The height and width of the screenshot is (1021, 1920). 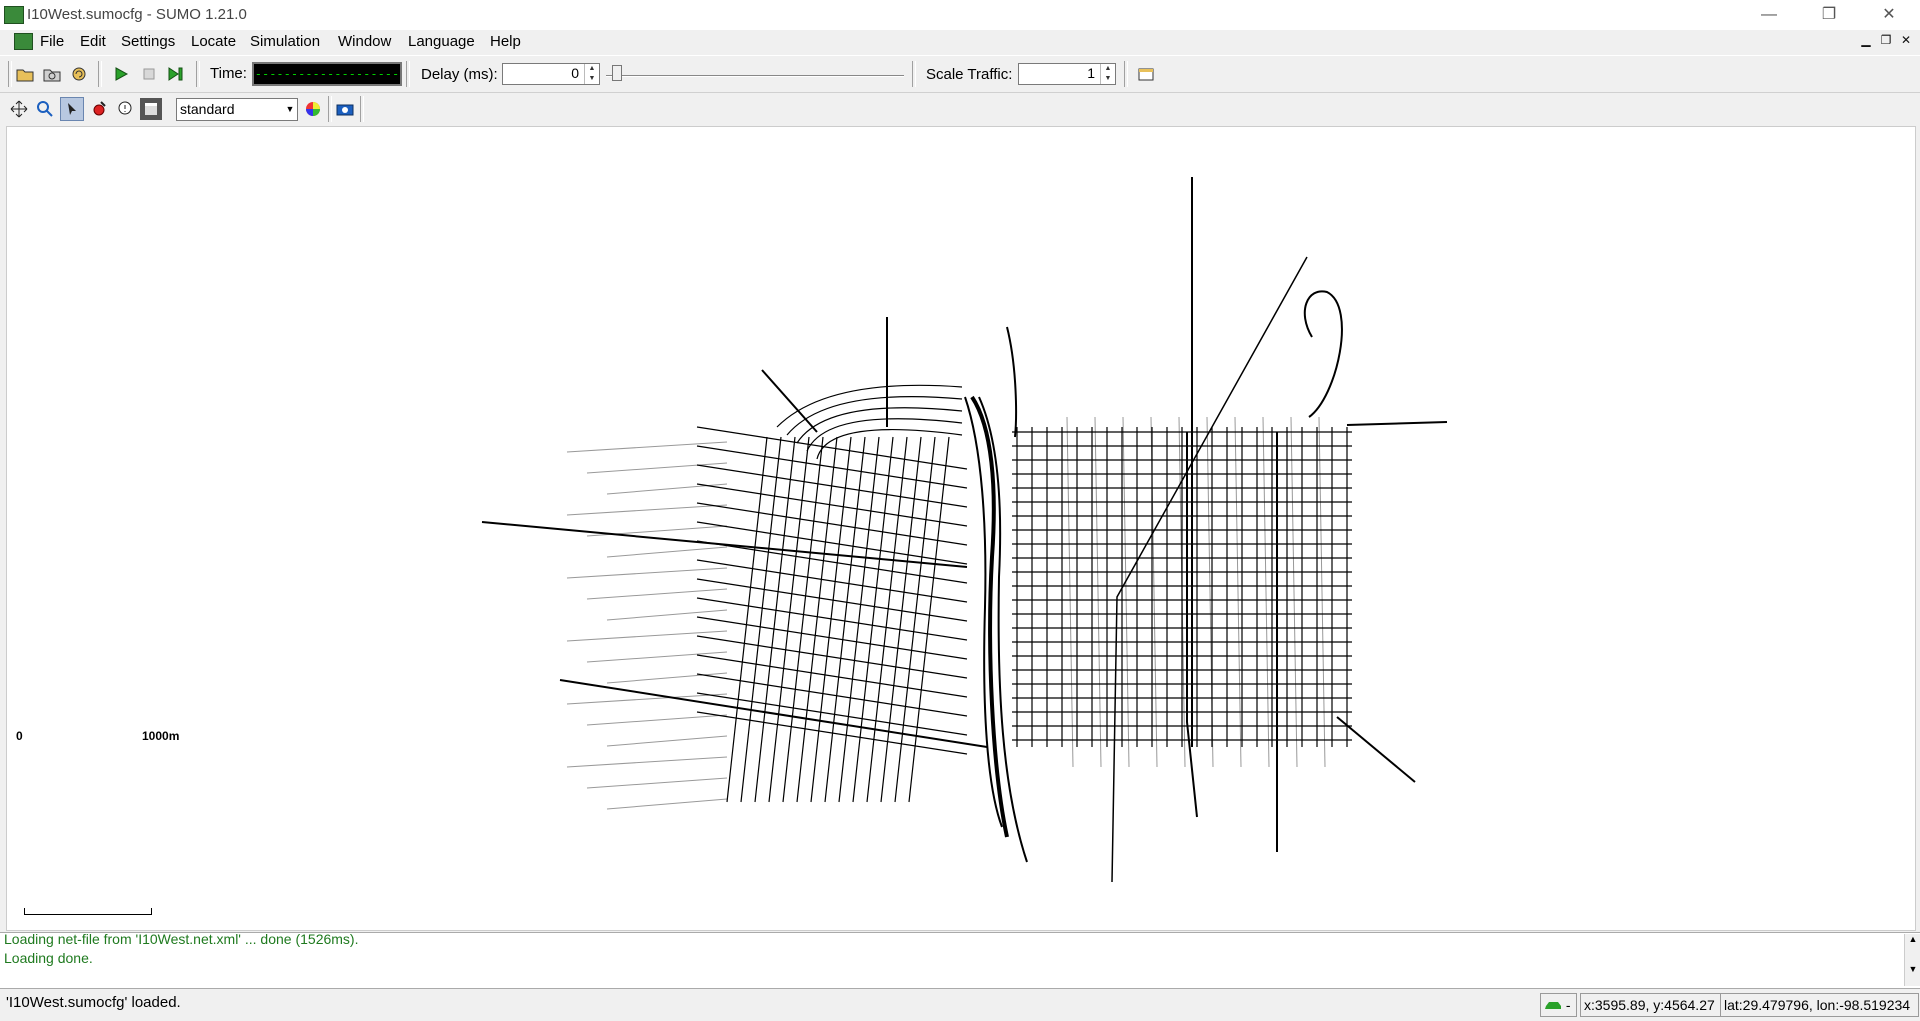 What do you see at coordinates (99, 109) in the screenshot?
I see `locate-junction-icon` at bounding box center [99, 109].